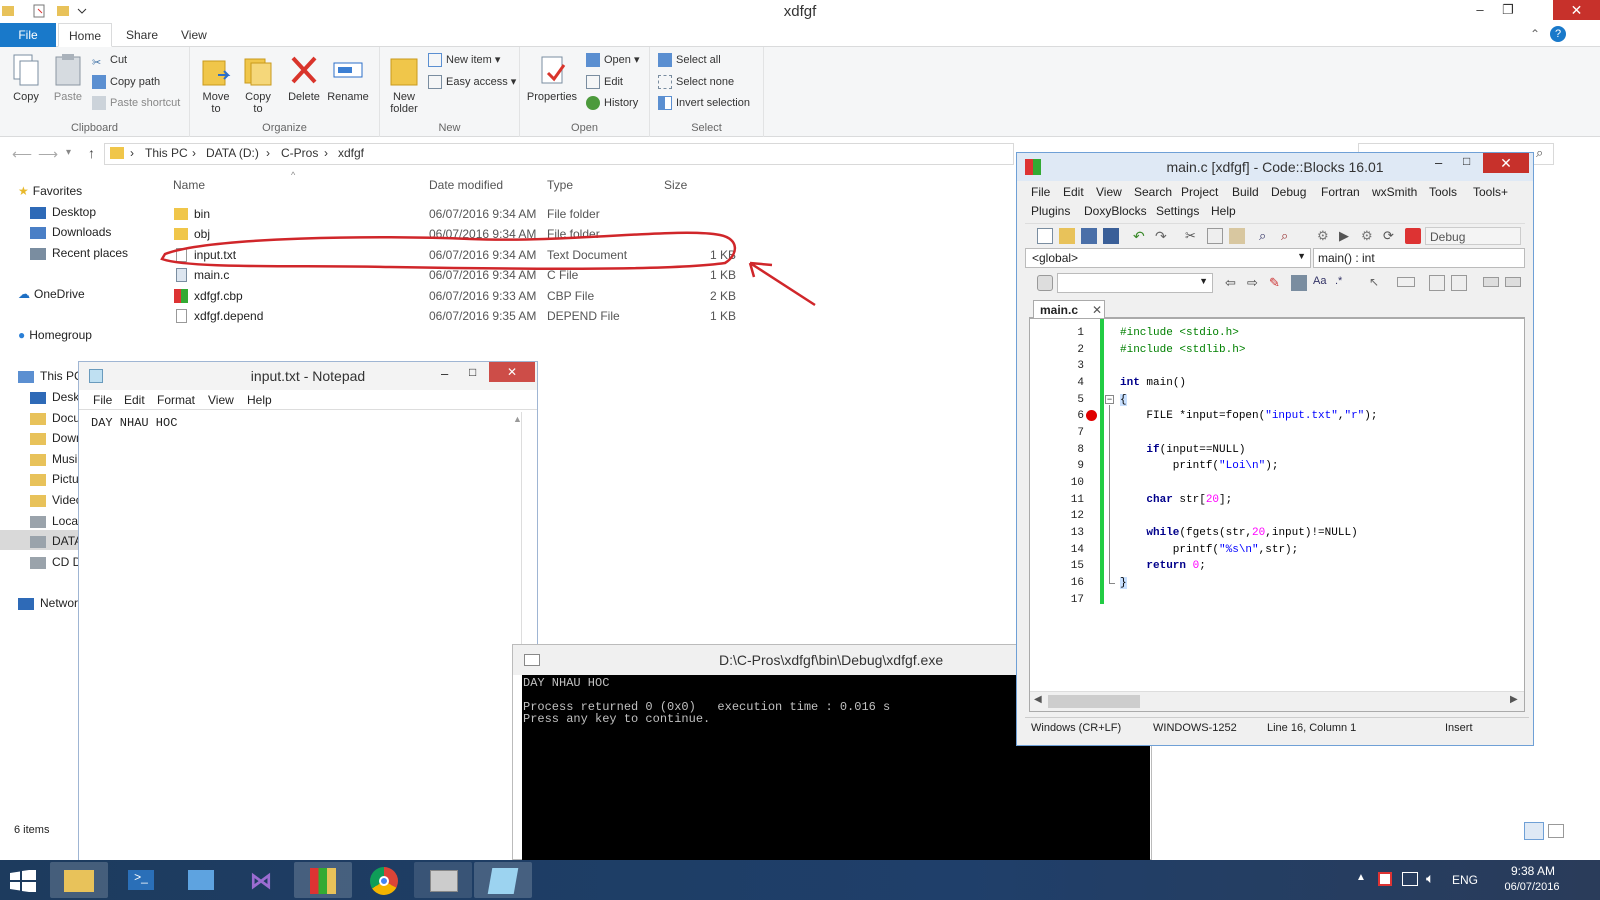 This screenshot has height=900, width=1600. What do you see at coordinates (1532, 887) in the screenshot?
I see `clock-date: 06/07/2016` at bounding box center [1532, 887].